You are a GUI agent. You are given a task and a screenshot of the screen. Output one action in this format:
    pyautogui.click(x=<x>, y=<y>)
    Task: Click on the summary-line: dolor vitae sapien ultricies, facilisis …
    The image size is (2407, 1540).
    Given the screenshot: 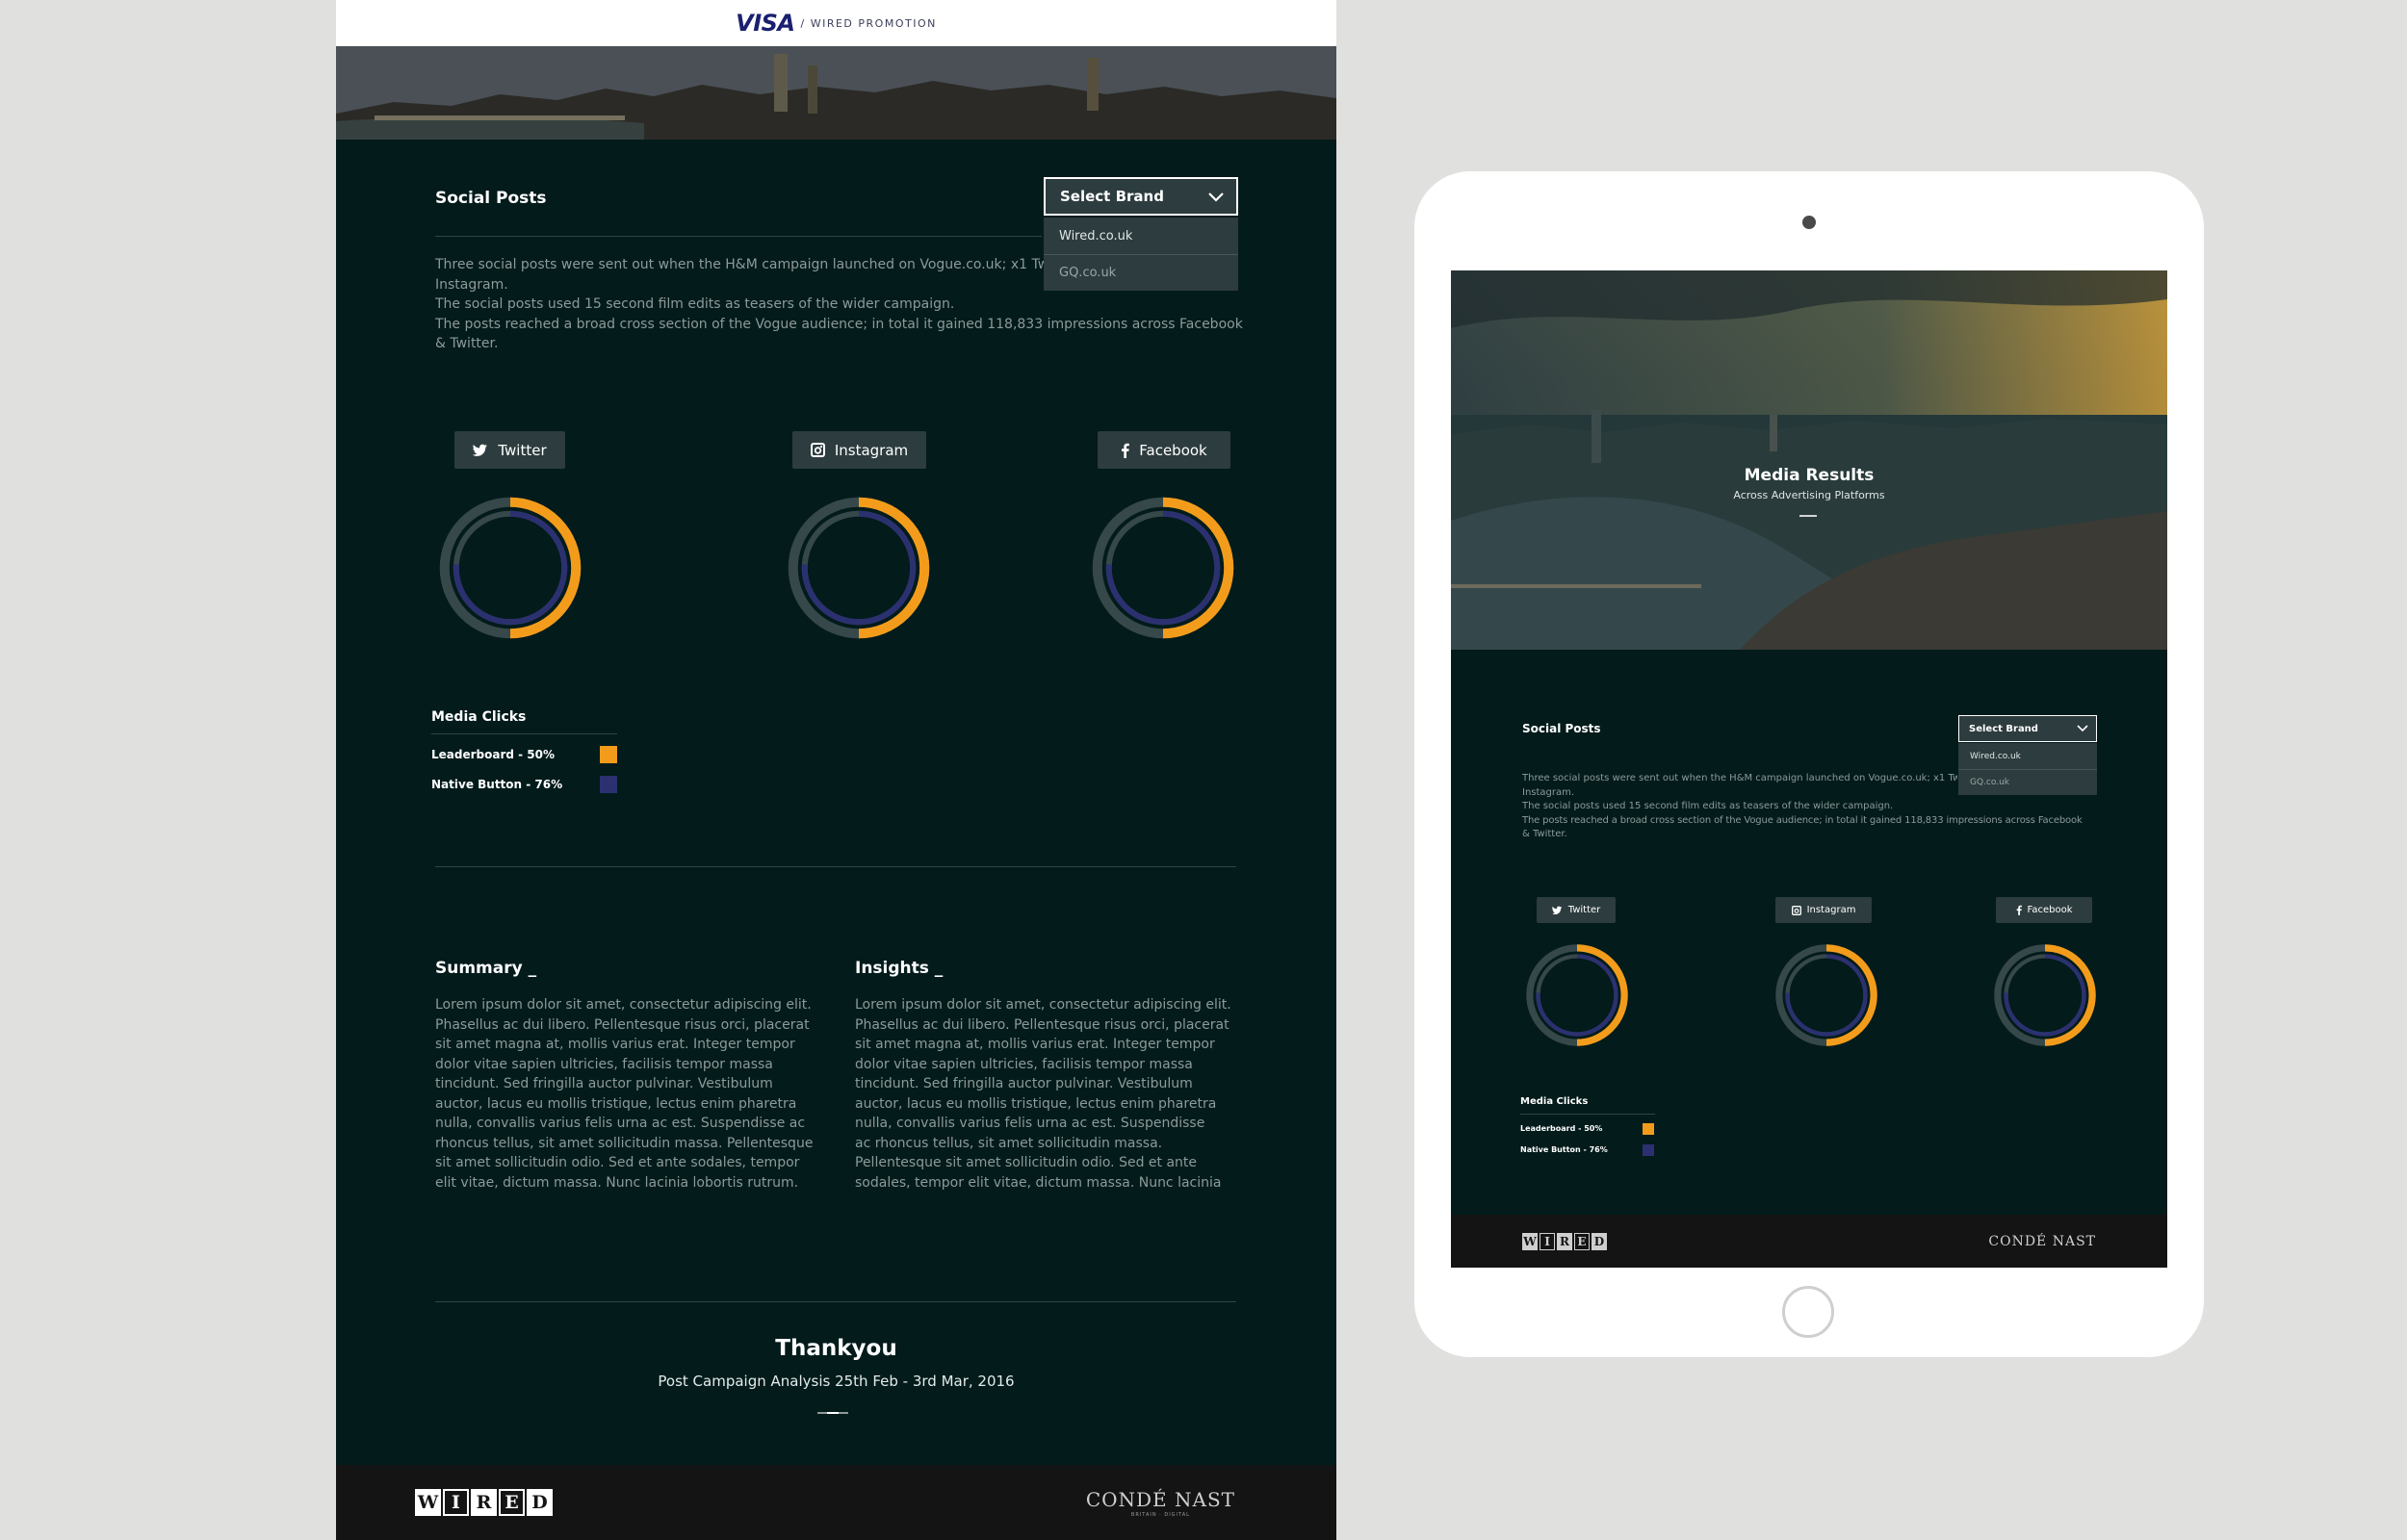 What is the action you would take?
    pyautogui.click(x=604, y=1064)
    